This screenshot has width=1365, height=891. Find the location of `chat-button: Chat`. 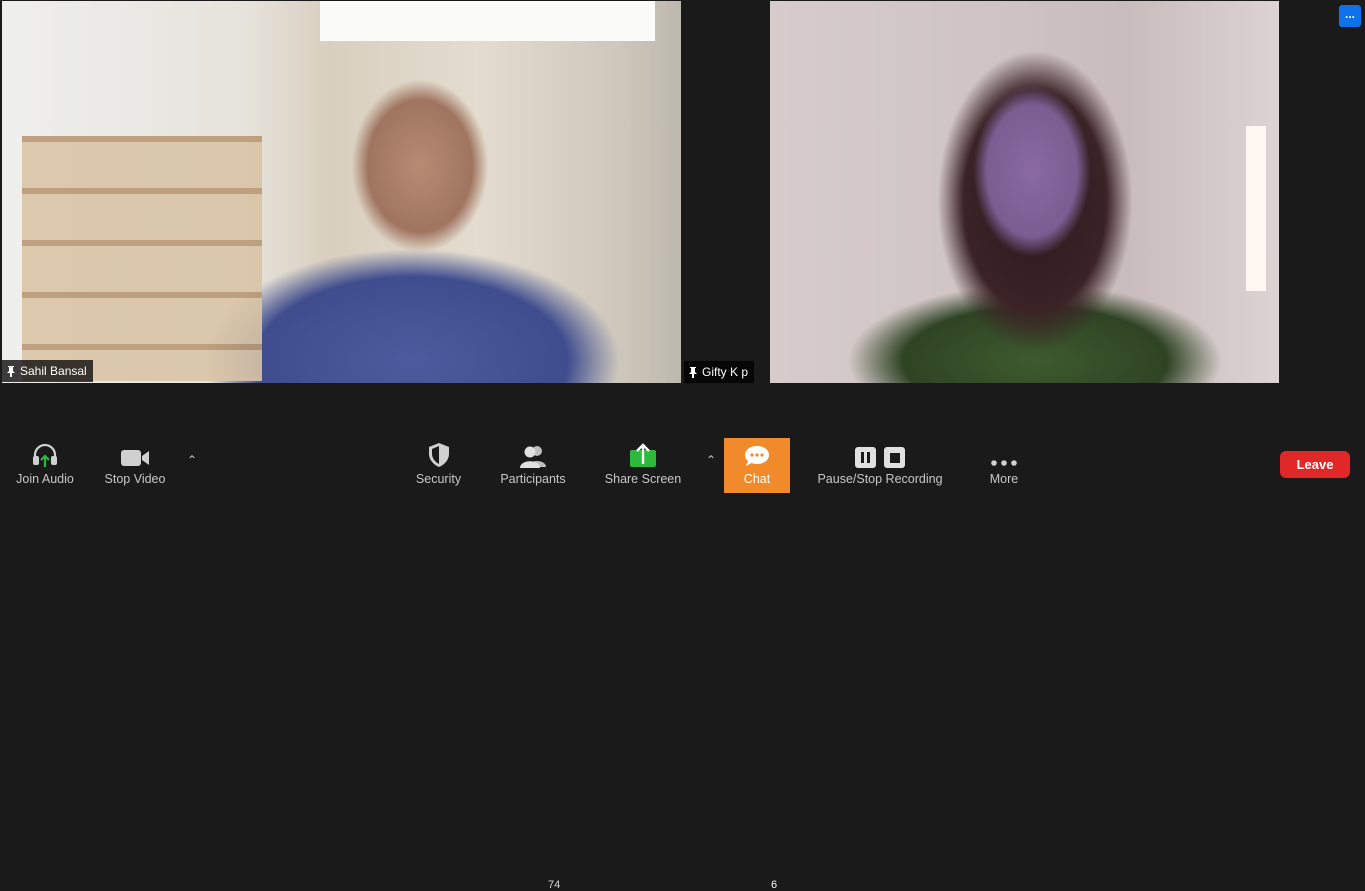

chat-button: Chat is located at coordinates (757, 465).